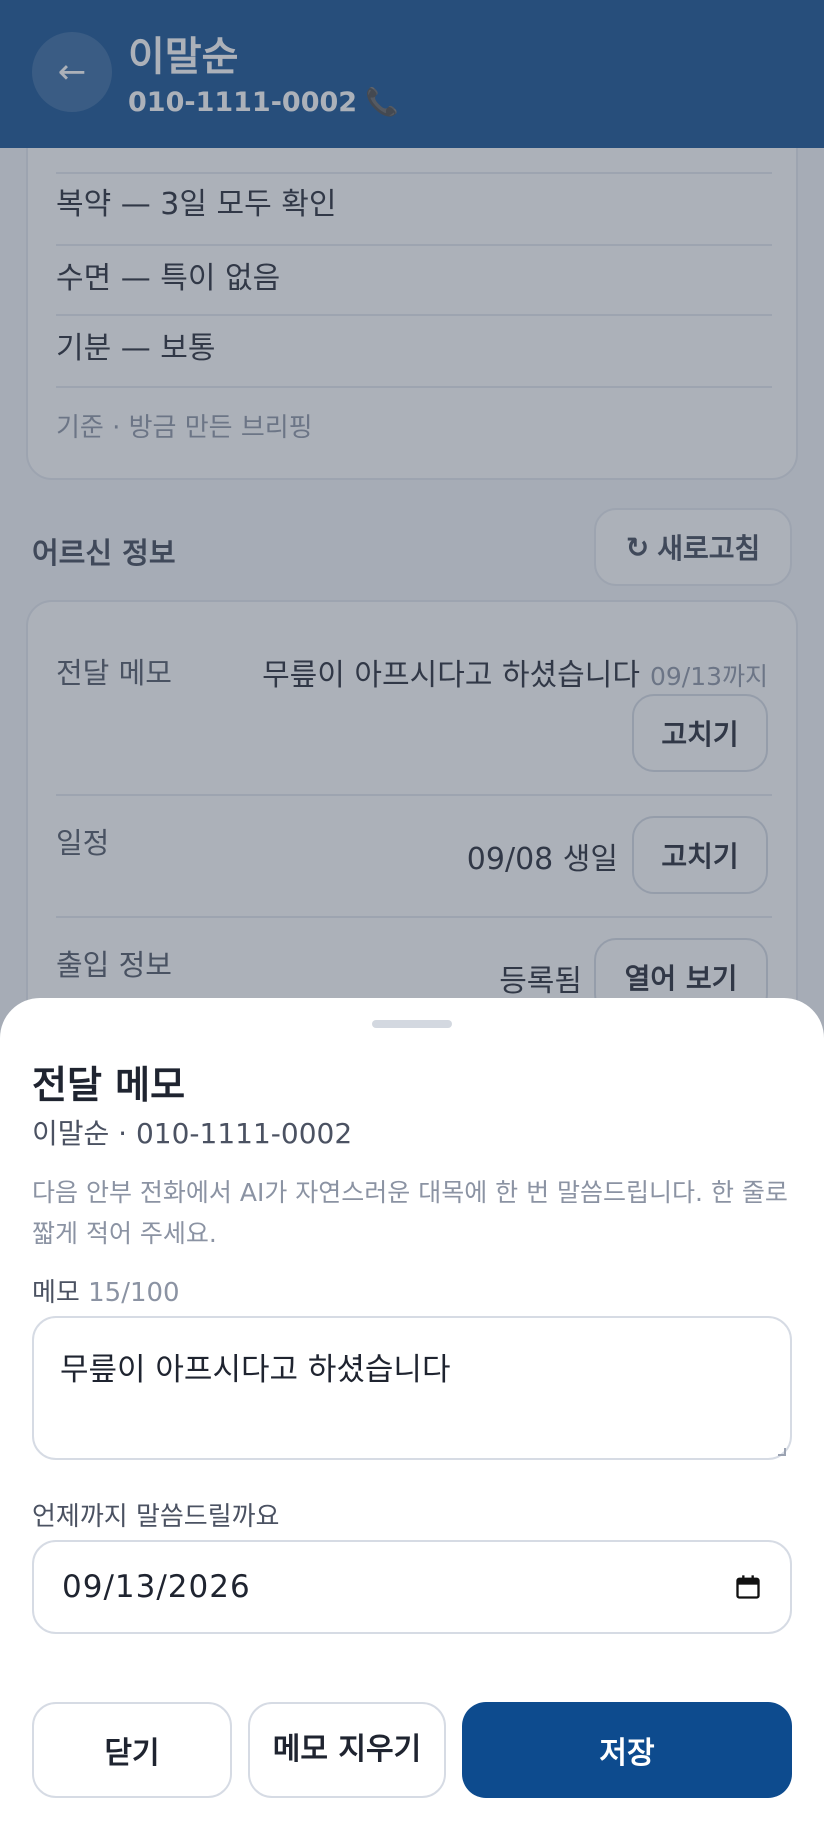  What do you see at coordinates (109, 1085) in the screenshot?
I see `sheet-title: 전달 메모` at bounding box center [109, 1085].